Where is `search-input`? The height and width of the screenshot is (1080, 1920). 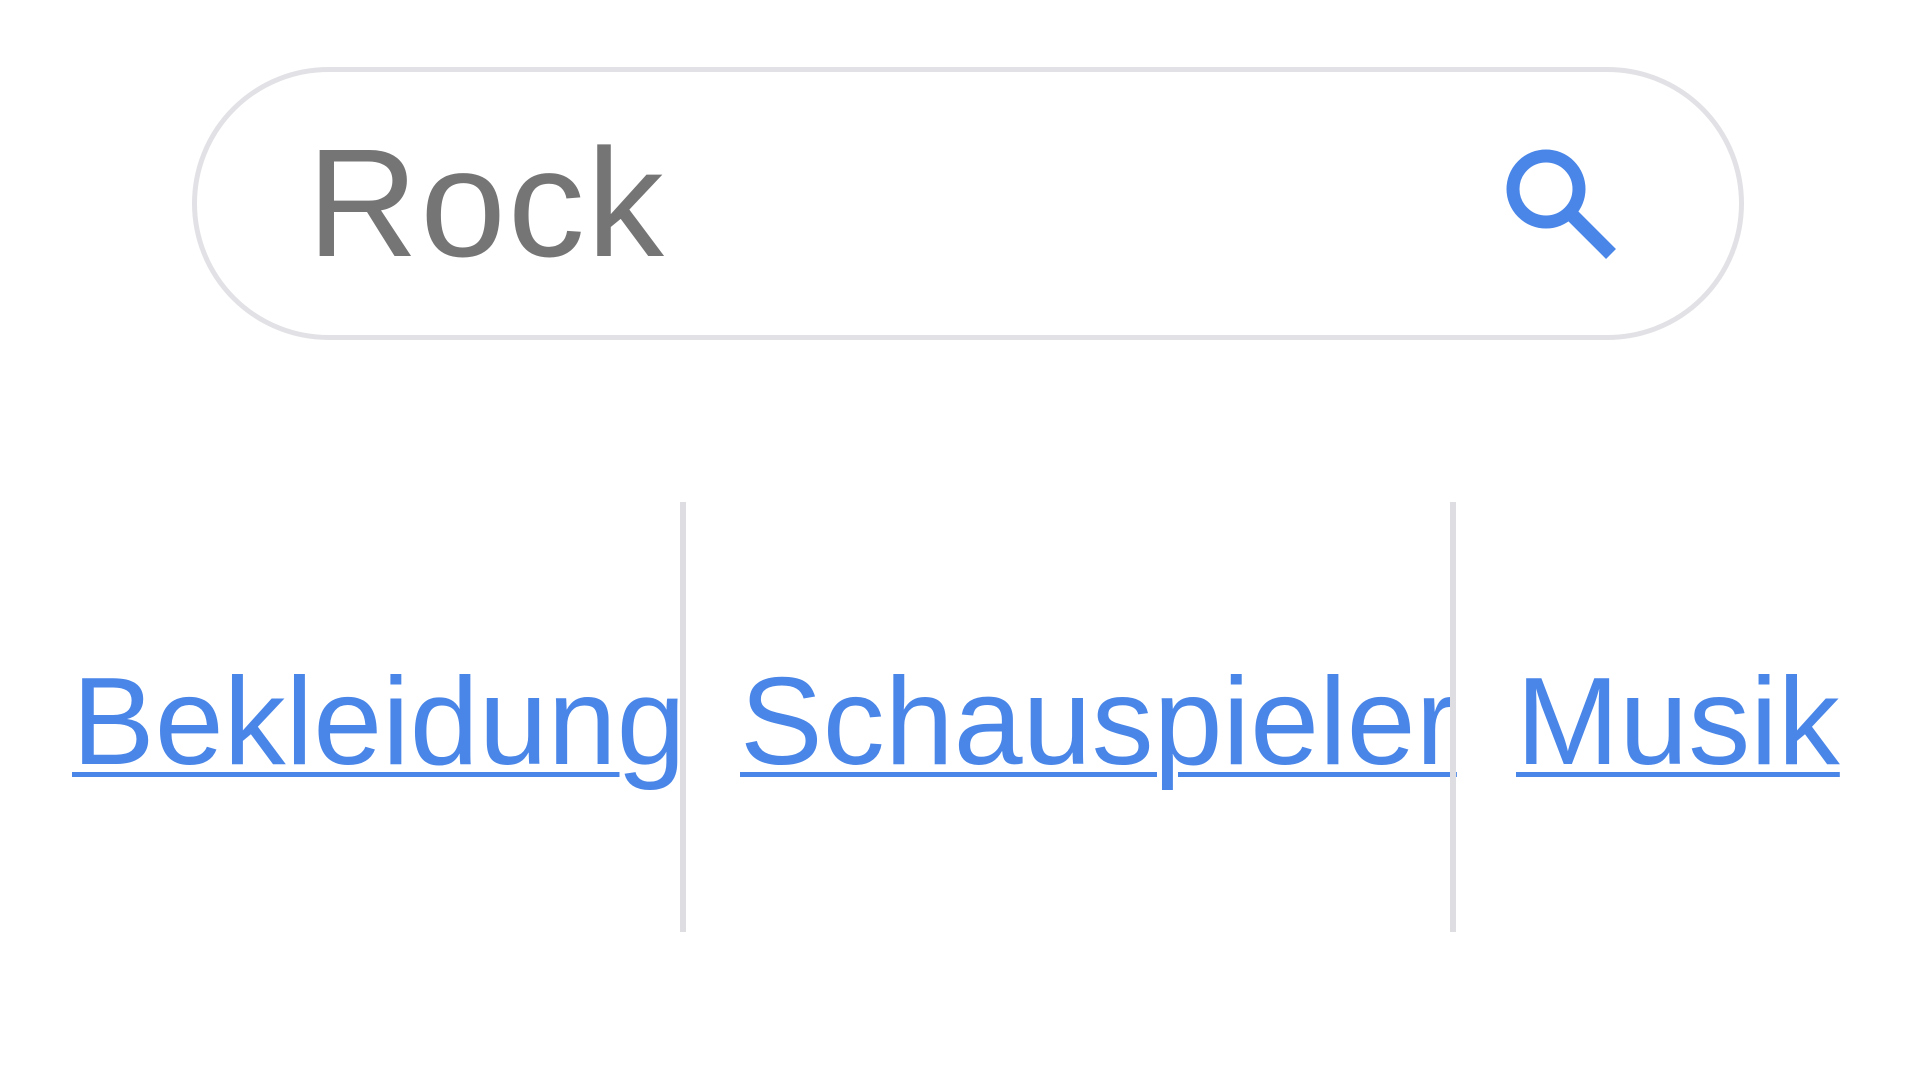 search-input is located at coordinates (882, 203).